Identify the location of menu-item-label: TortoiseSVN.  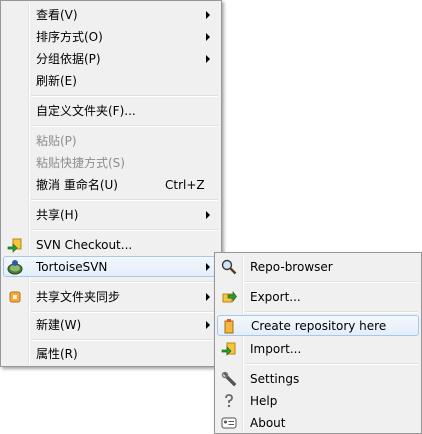
(72, 267).